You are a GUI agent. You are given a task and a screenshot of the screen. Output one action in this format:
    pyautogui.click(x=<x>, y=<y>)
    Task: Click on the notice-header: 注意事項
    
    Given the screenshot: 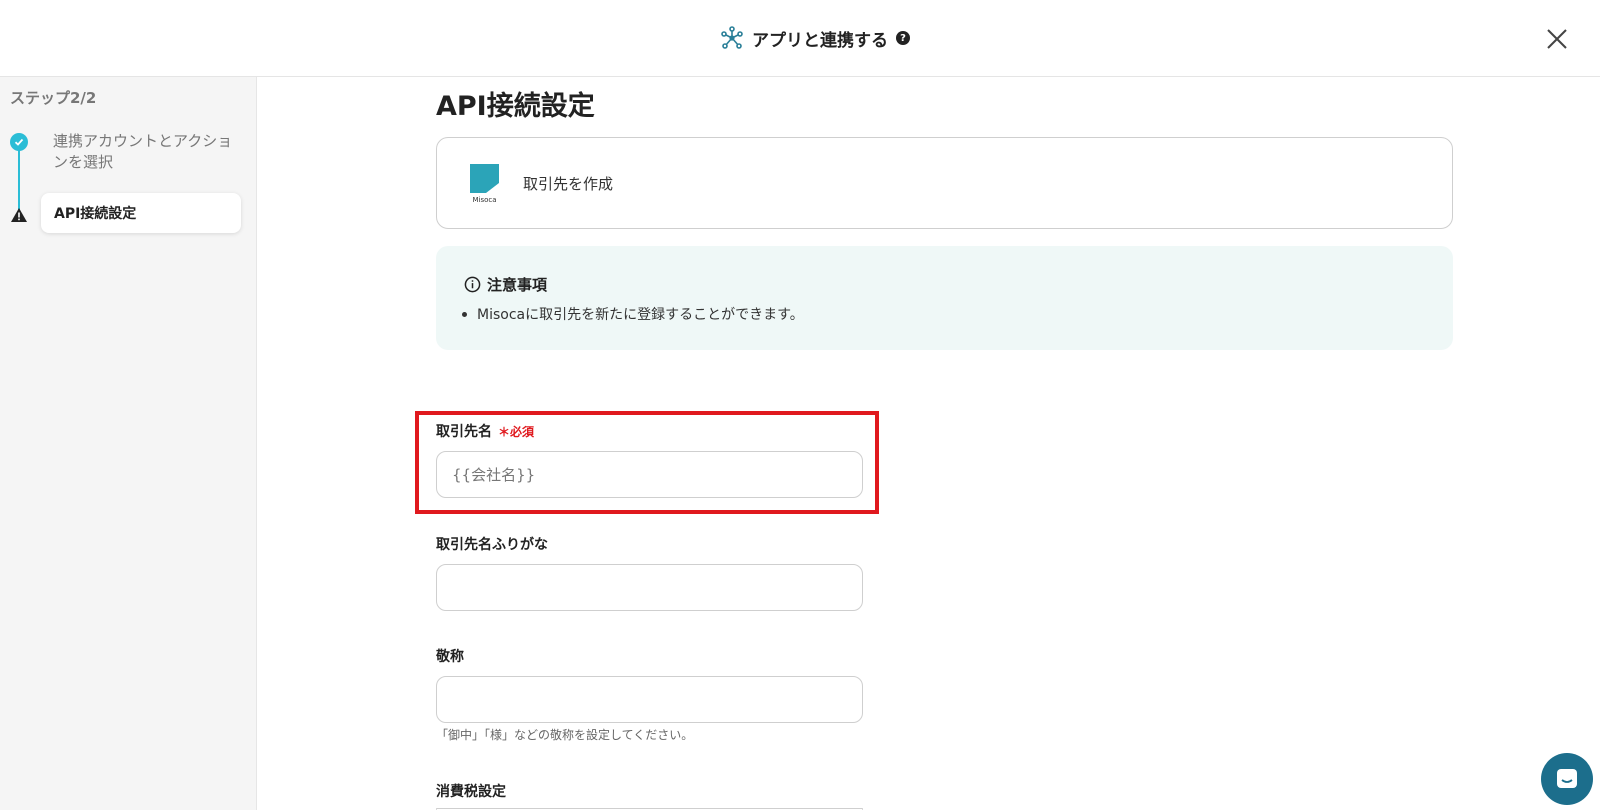 What is the action you would take?
    pyautogui.click(x=505, y=284)
    